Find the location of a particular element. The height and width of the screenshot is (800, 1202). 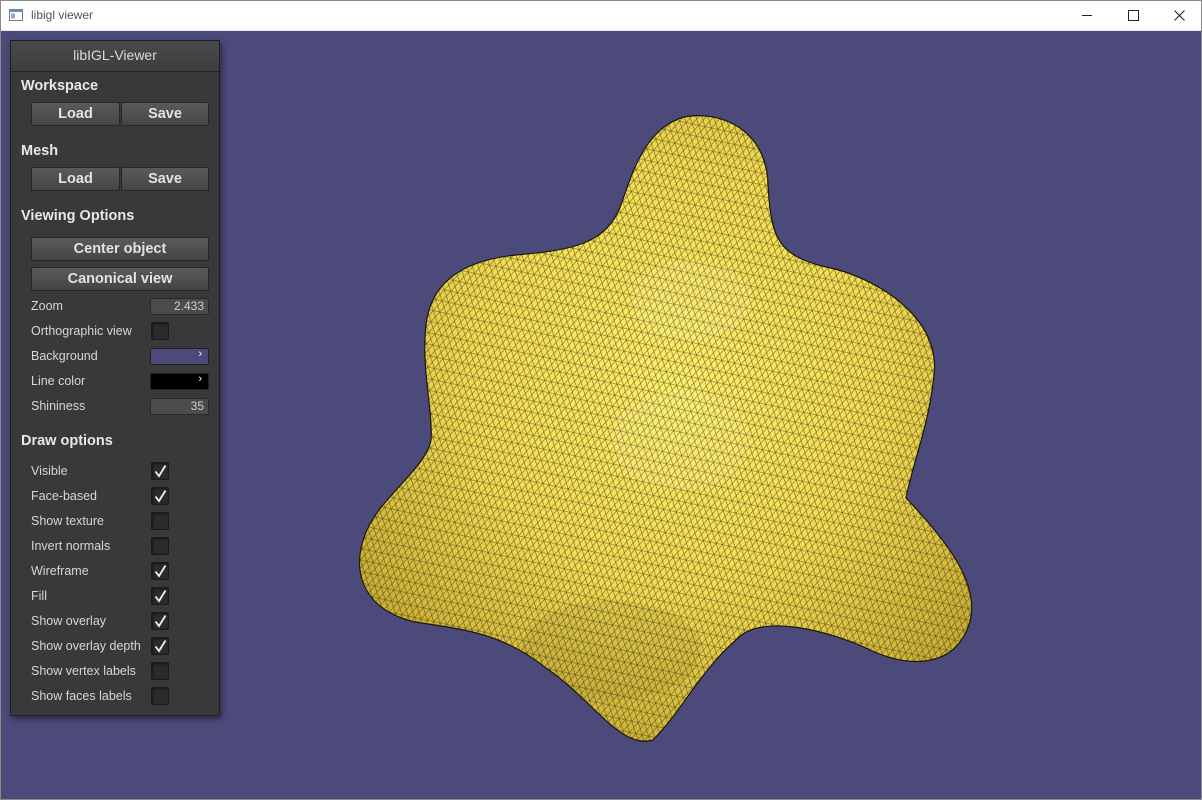

mesh-load-button: Load is located at coordinates (75, 179).